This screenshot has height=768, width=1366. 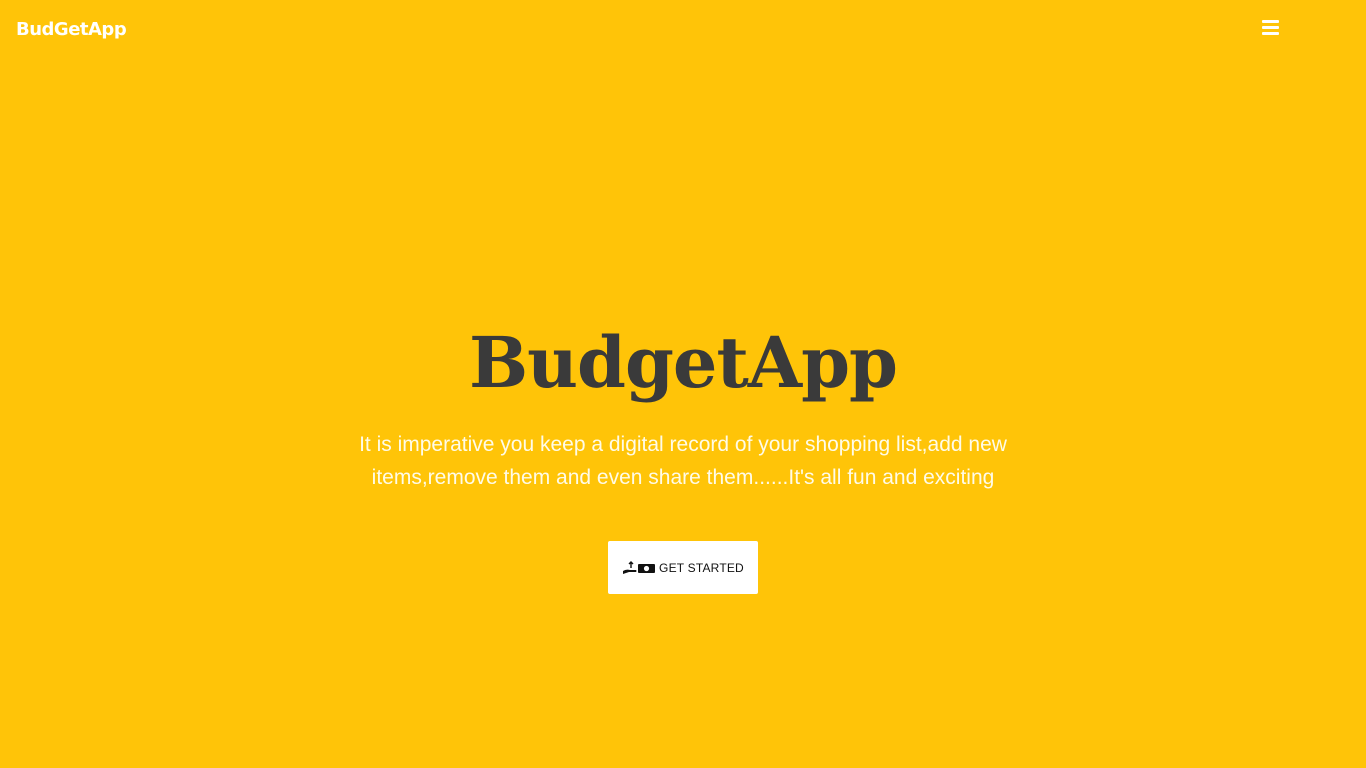 What do you see at coordinates (701, 567) in the screenshot?
I see `get-started-label: GET STARTED` at bounding box center [701, 567].